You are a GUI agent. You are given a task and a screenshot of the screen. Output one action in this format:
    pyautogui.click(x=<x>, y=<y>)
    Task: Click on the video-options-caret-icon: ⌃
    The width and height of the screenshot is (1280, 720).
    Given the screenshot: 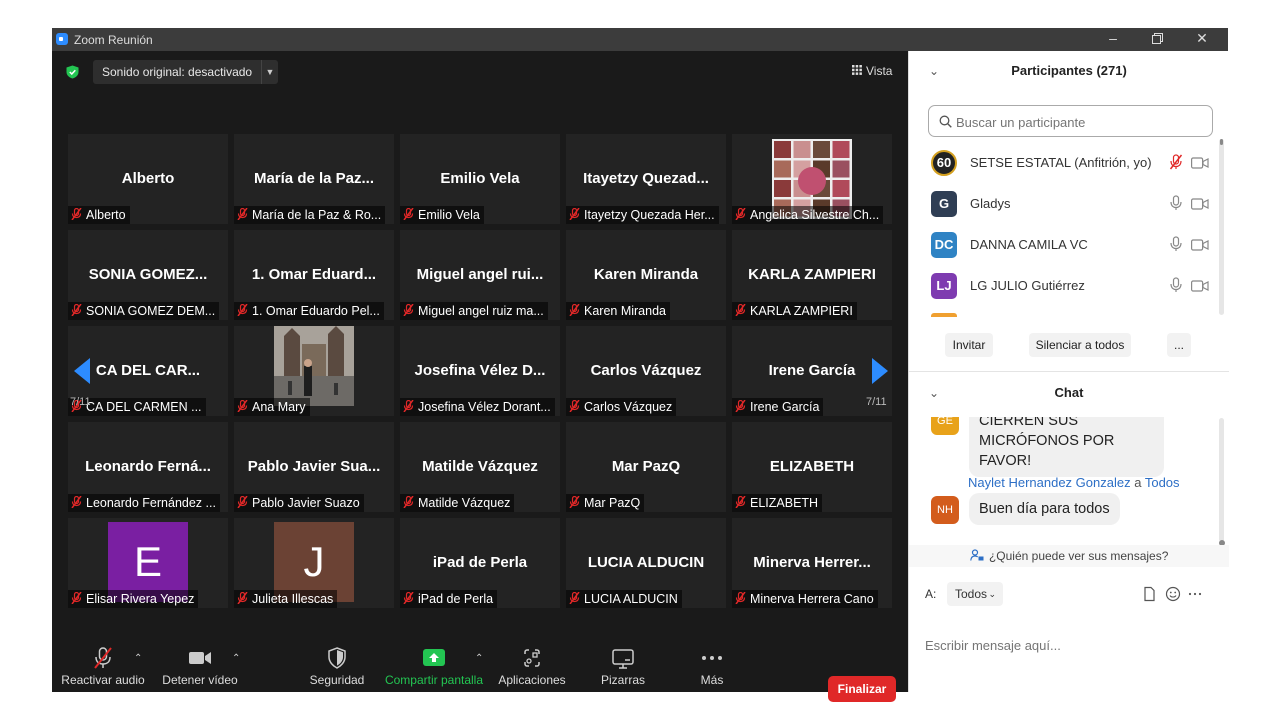 What is the action you would take?
    pyautogui.click(x=236, y=658)
    